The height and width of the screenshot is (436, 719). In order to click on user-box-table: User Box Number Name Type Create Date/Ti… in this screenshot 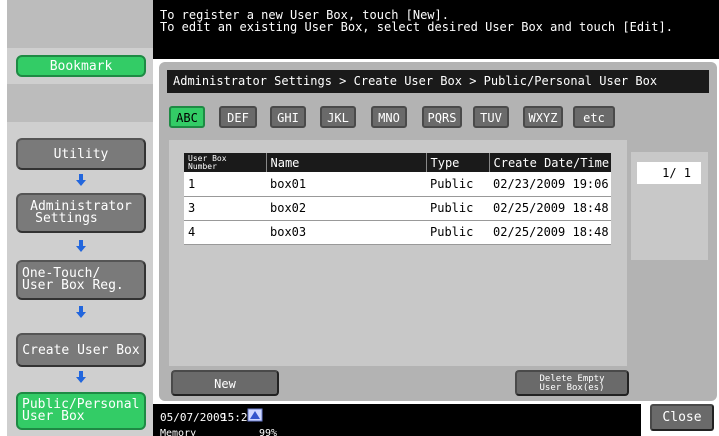, I will do `click(397, 199)`.